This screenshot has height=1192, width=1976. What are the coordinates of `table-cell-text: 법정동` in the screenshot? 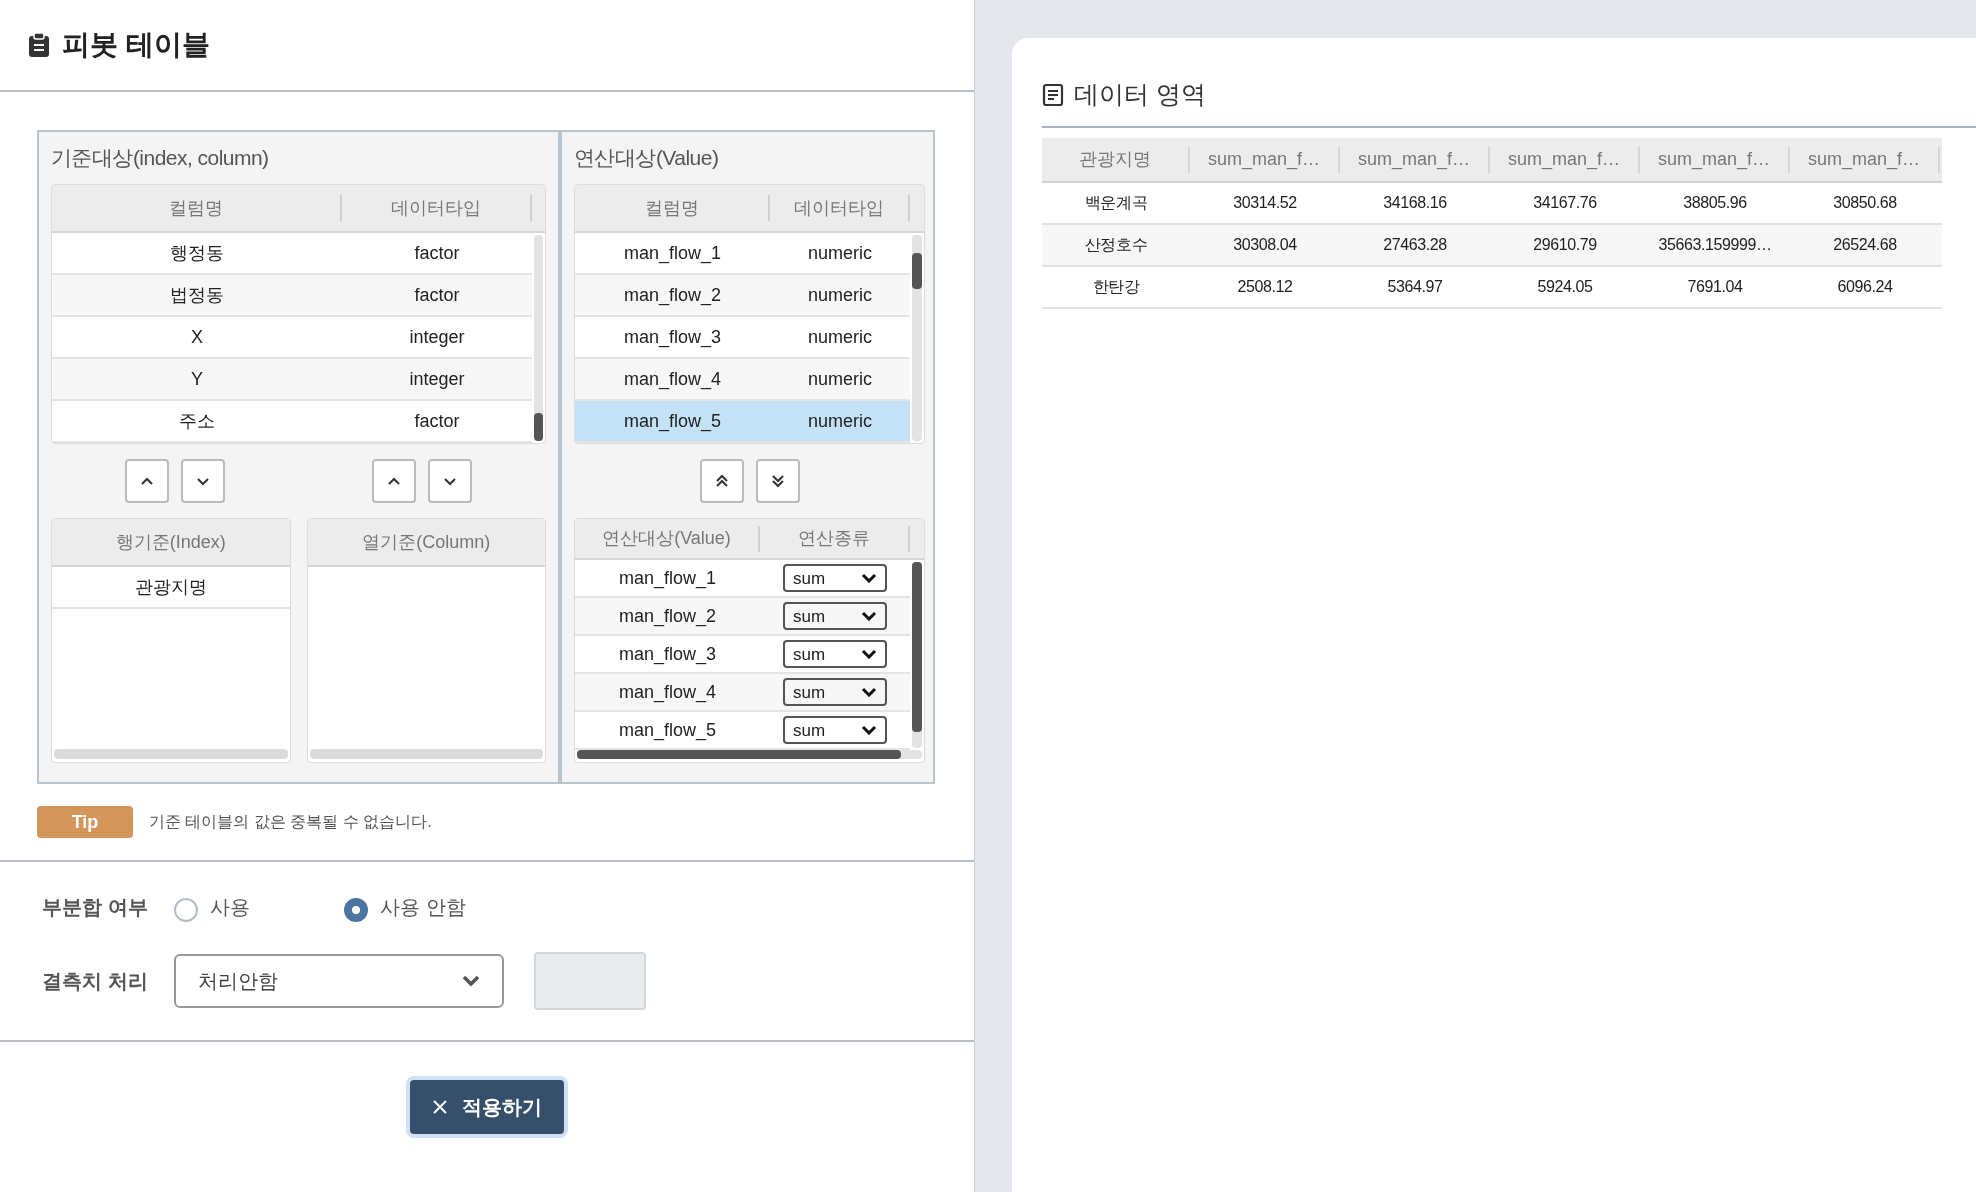 It's located at (197, 295).